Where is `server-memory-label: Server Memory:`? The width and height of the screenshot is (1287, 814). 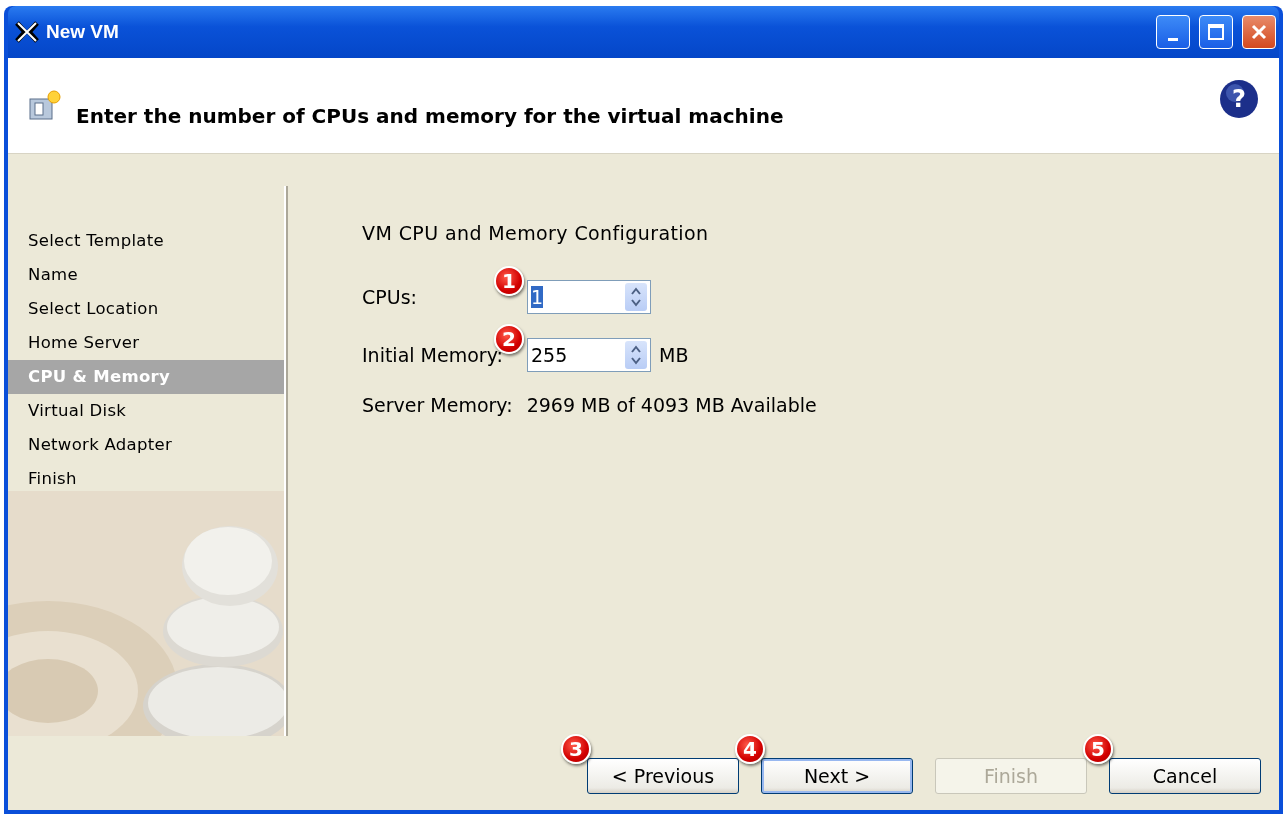 server-memory-label: Server Memory: is located at coordinates (437, 405).